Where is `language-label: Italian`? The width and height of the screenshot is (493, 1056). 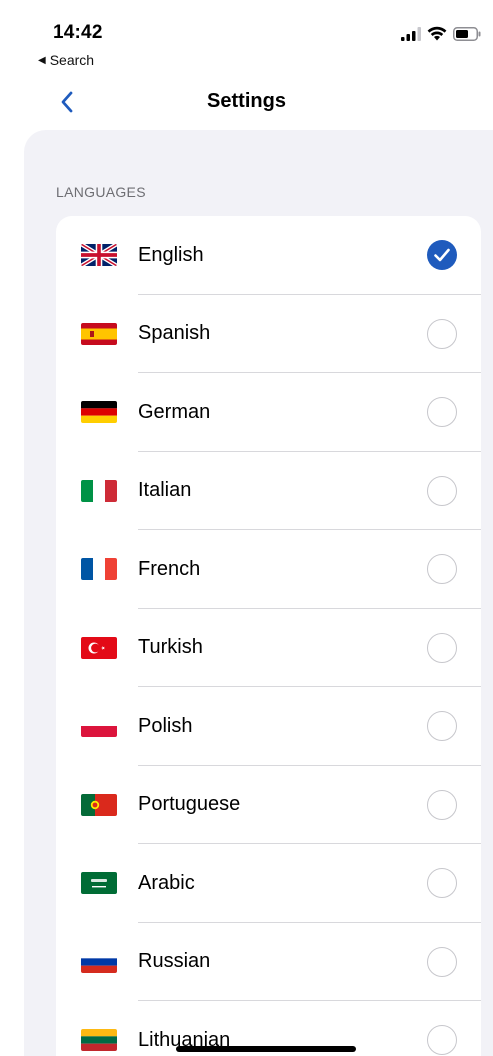 language-label: Italian is located at coordinates (165, 490).